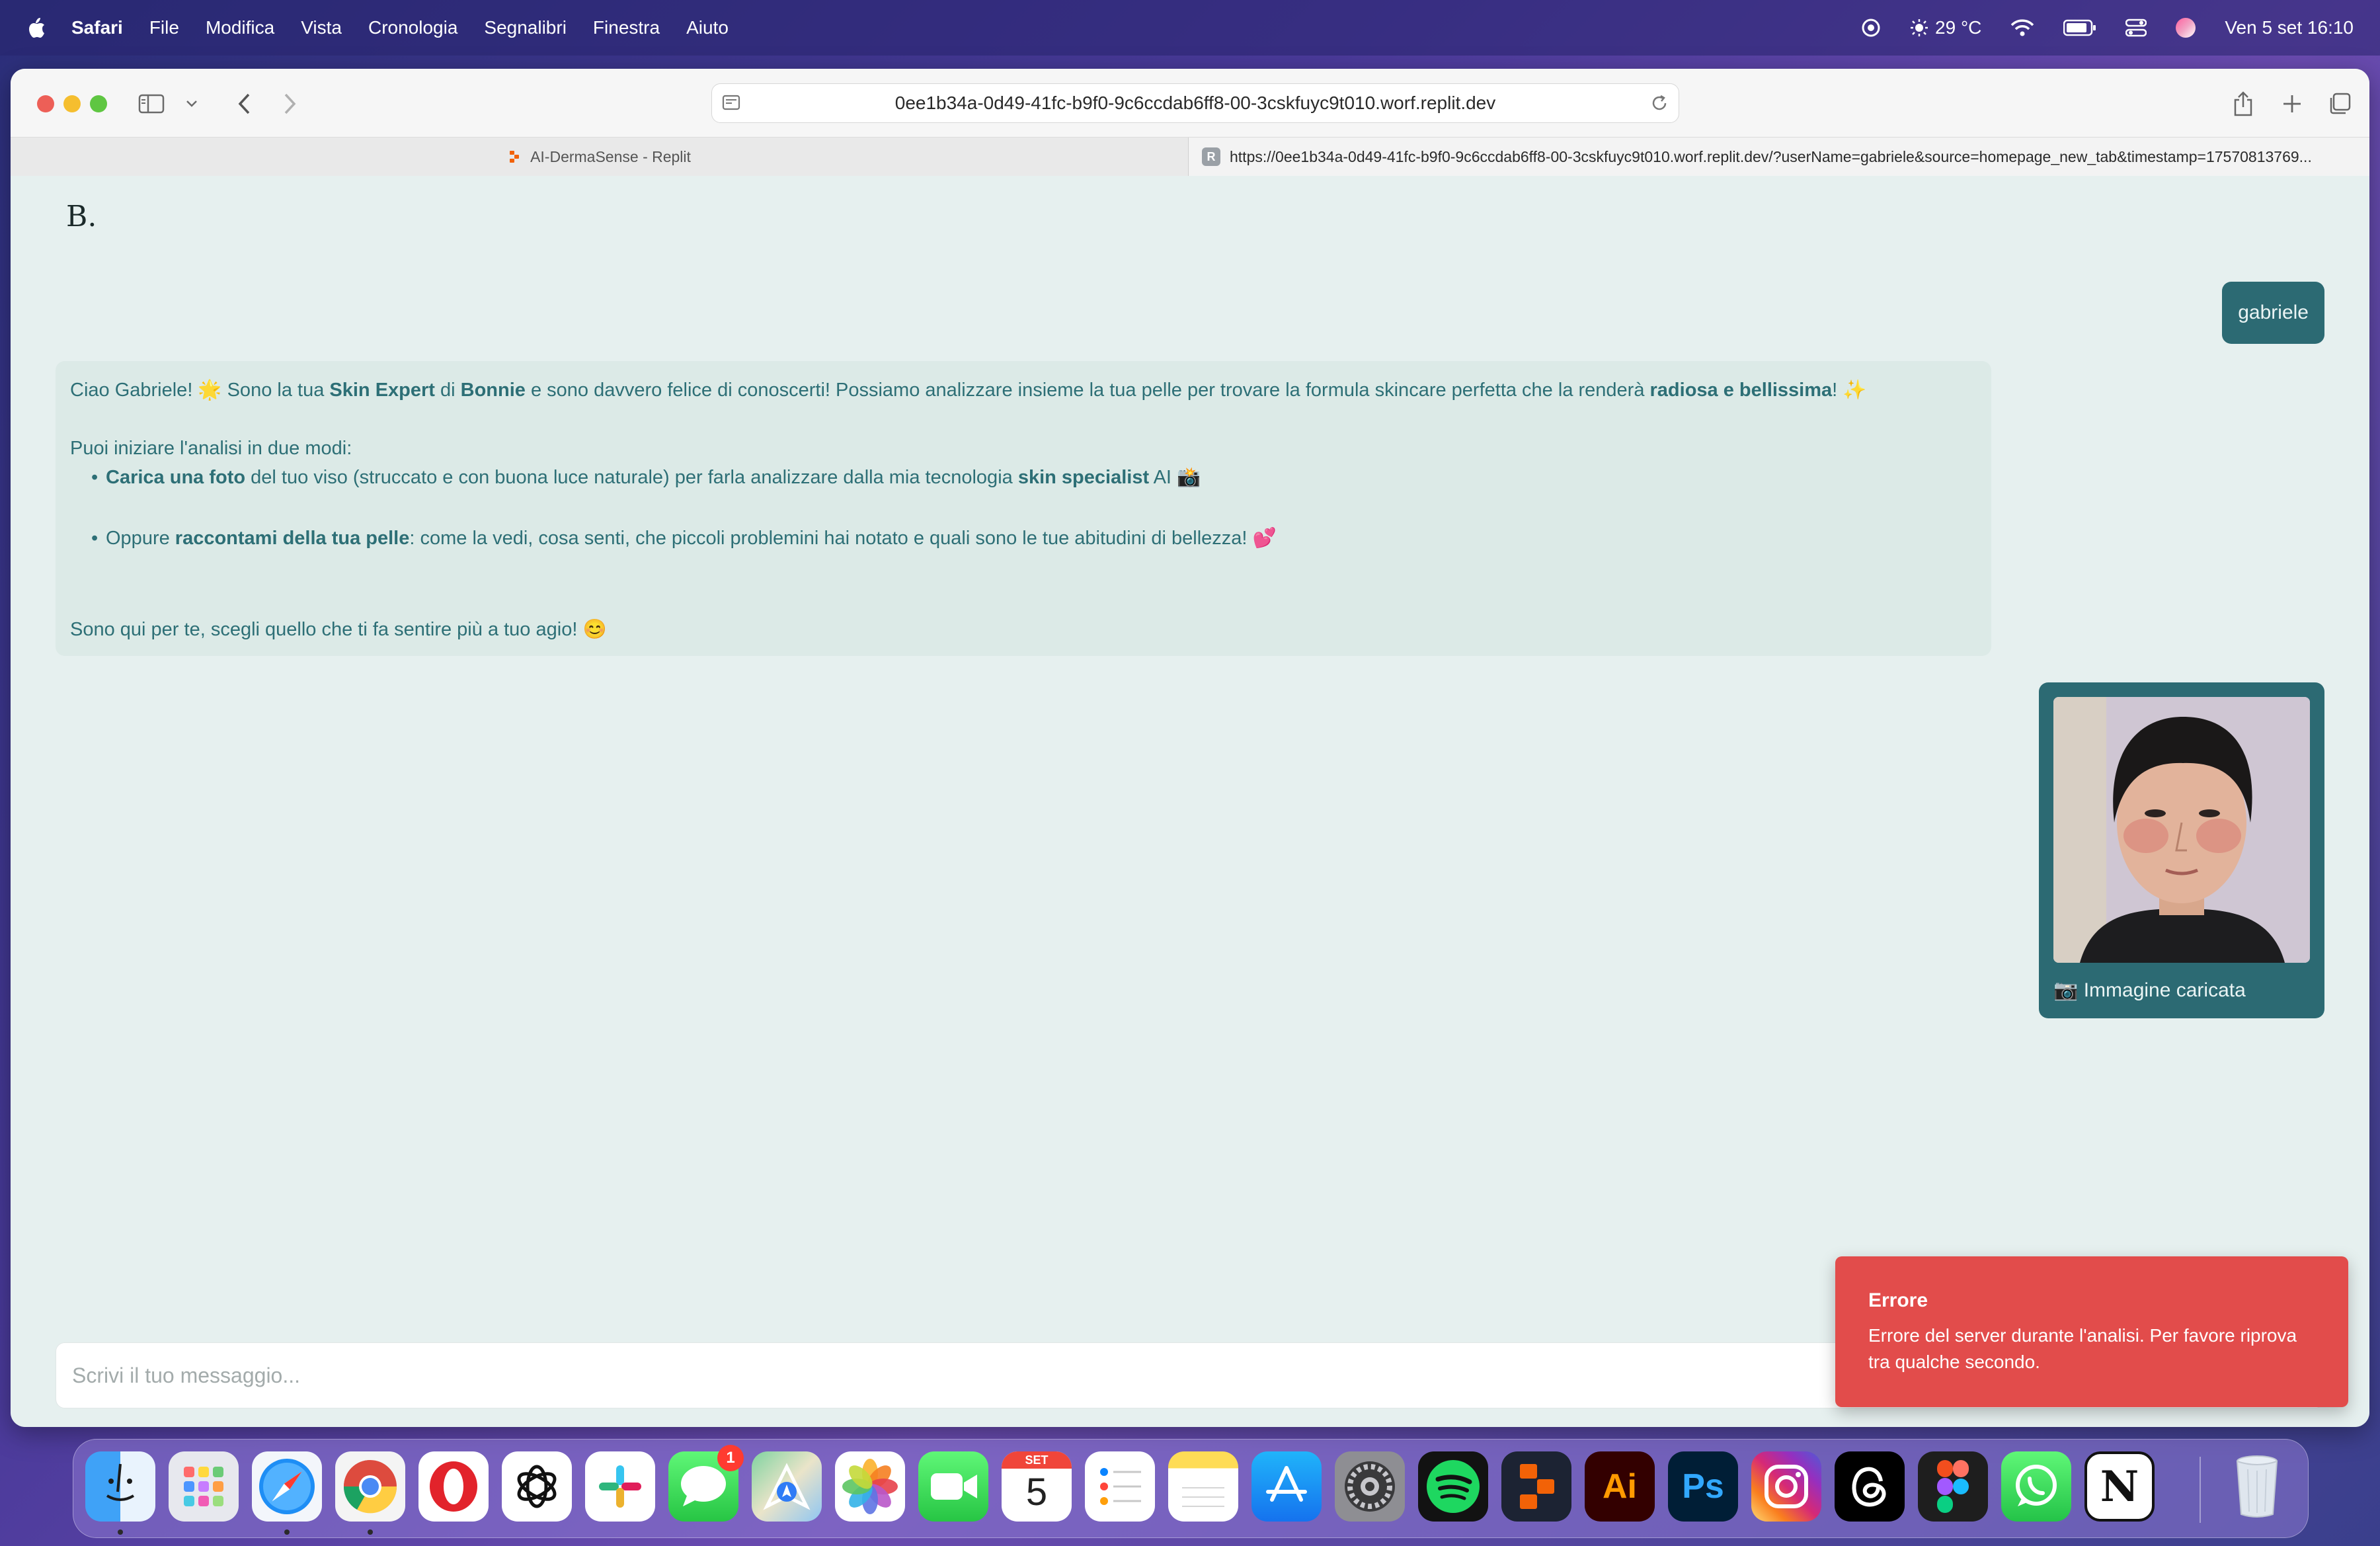 The image size is (2380, 1546). Describe the element at coordinates (240, 27) in the screenshot. I see `menu-modifica: Modifica` at that location.